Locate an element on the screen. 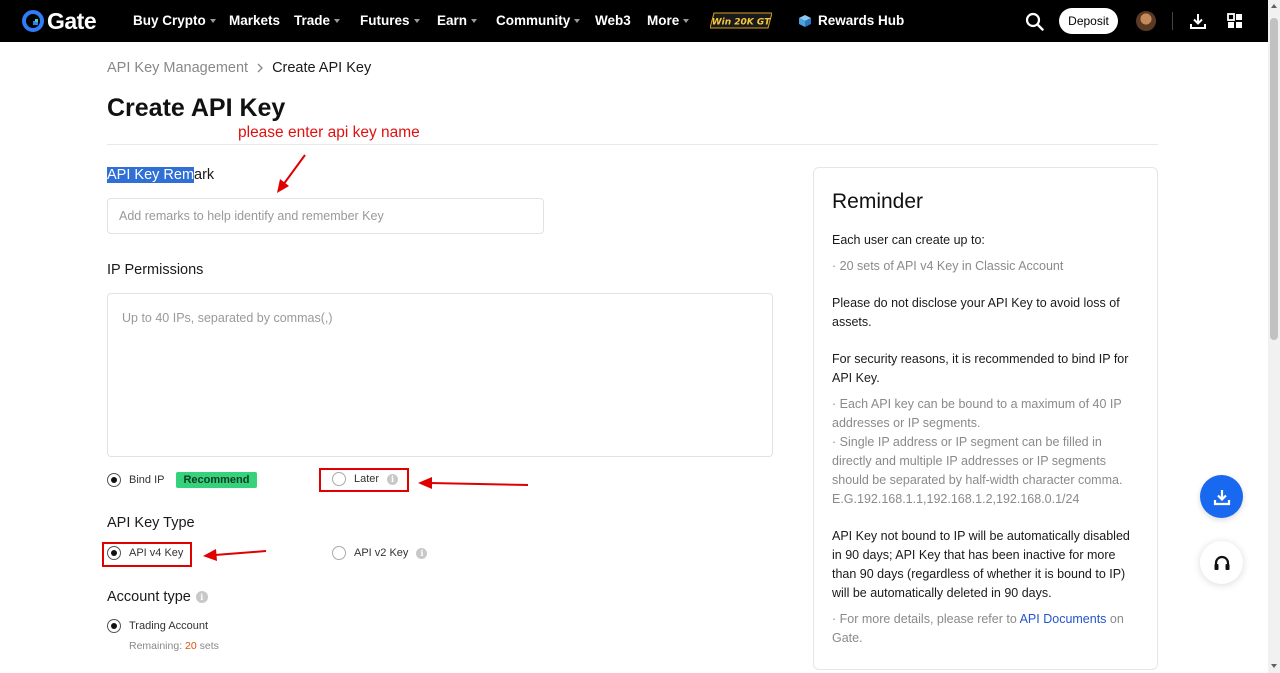 This screenshot has height=673, width=1280. nav-web3: Web3 is located at coordinates (613, 20).